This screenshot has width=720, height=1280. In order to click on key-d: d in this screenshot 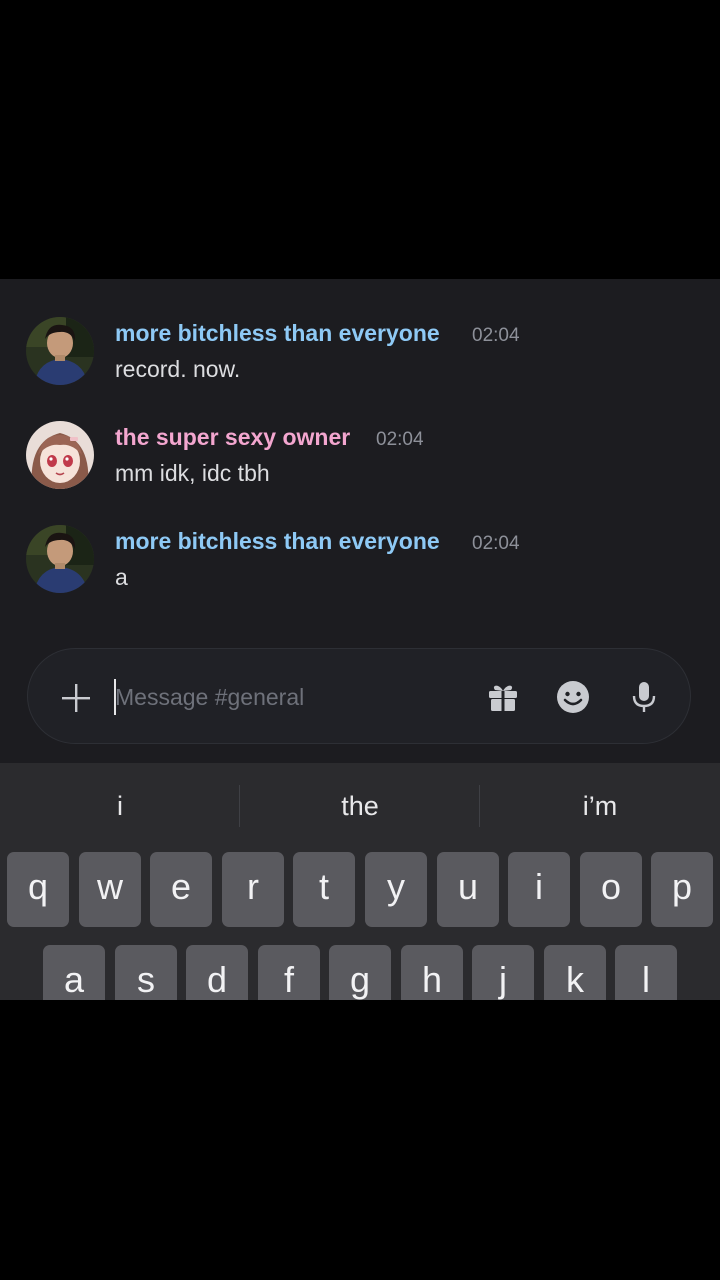, I will do `click(217, 972)`.